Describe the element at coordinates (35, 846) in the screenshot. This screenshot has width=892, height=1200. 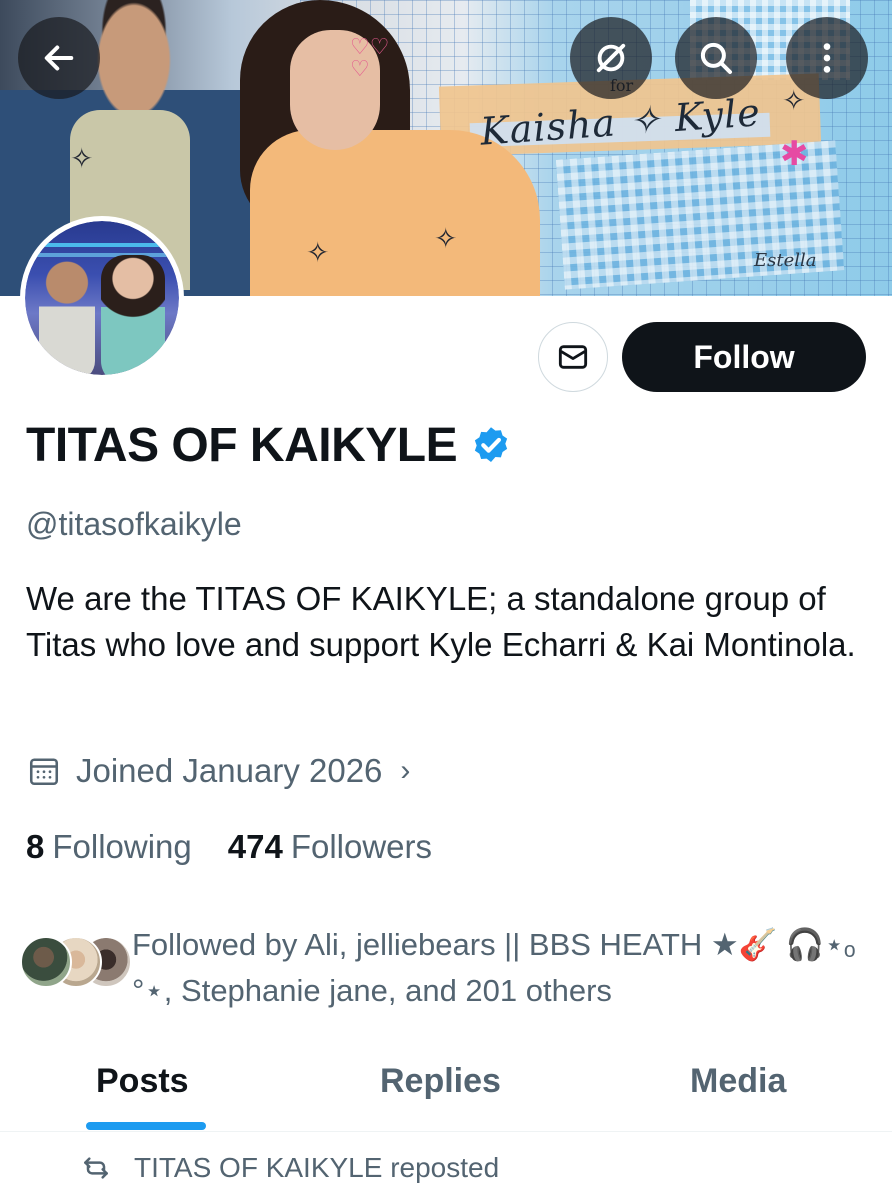
I see `following-count: 8` at that location.